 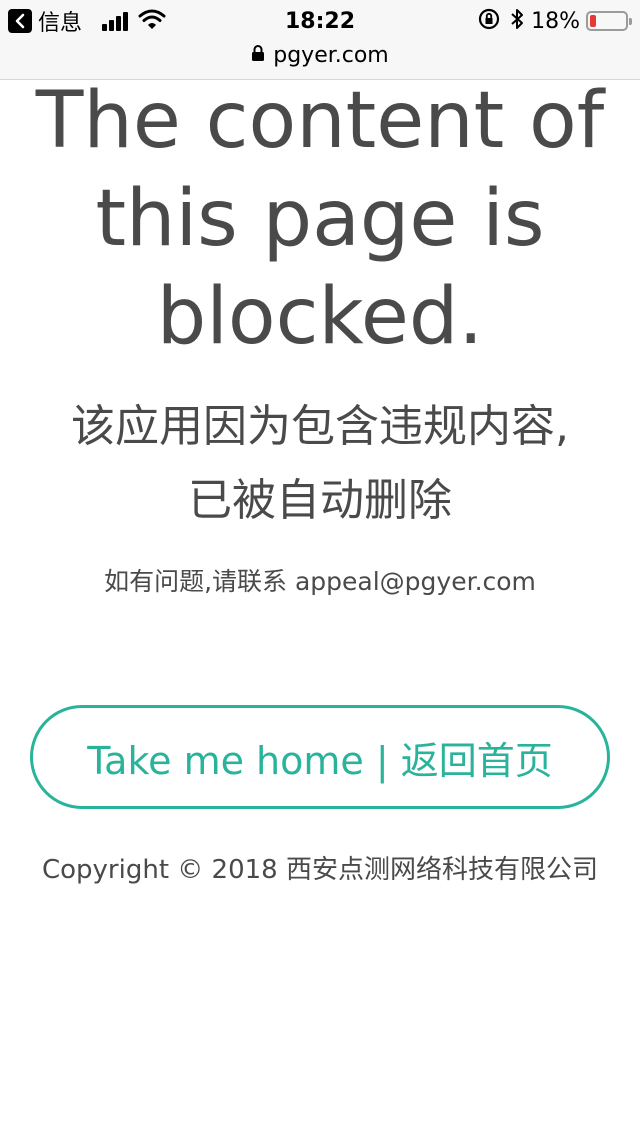 I want to click on removal-notice-line-1: 该应用因为包含违规内容,, so click(x=320, y=426).